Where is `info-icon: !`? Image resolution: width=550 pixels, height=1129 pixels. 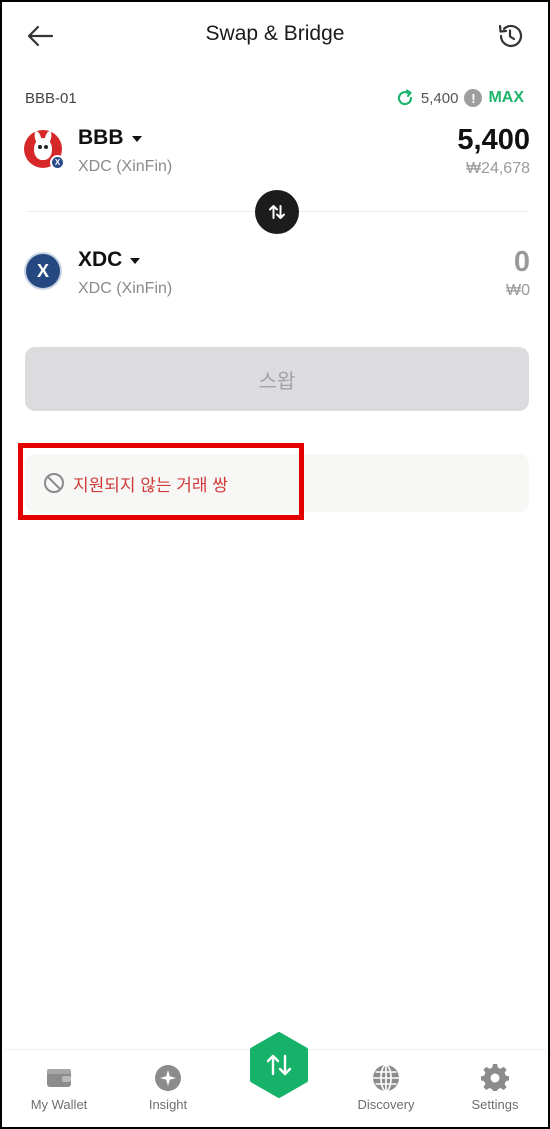
info-icon: ! is located at coordinates (473, 98).